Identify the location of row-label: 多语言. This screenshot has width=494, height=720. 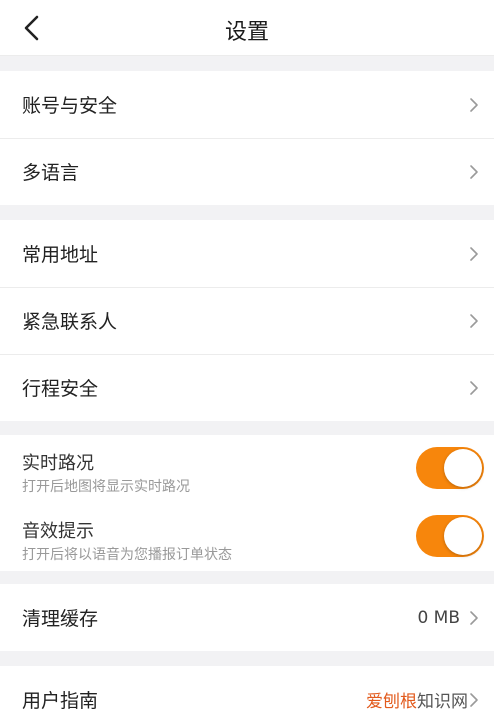
(51, 173).